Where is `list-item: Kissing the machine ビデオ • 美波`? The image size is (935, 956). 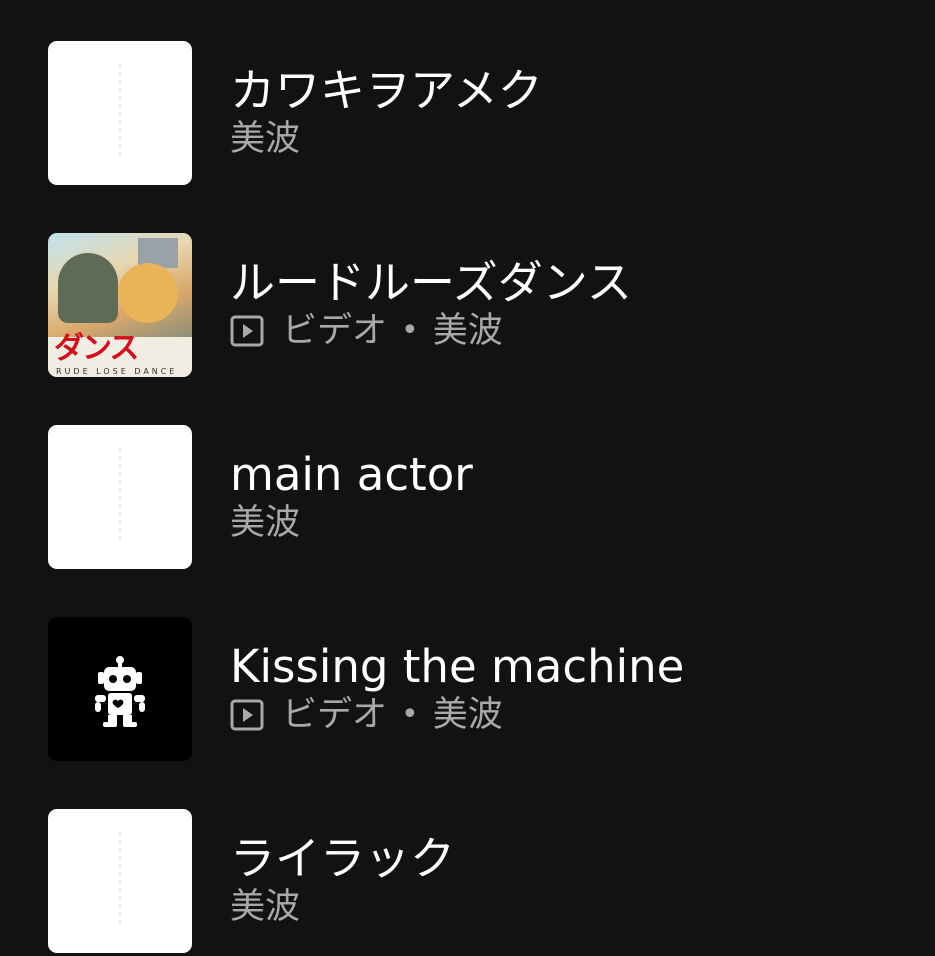
list-item: Kissing the machine ビデオ • 美波 is located at coordinates (468, 689).